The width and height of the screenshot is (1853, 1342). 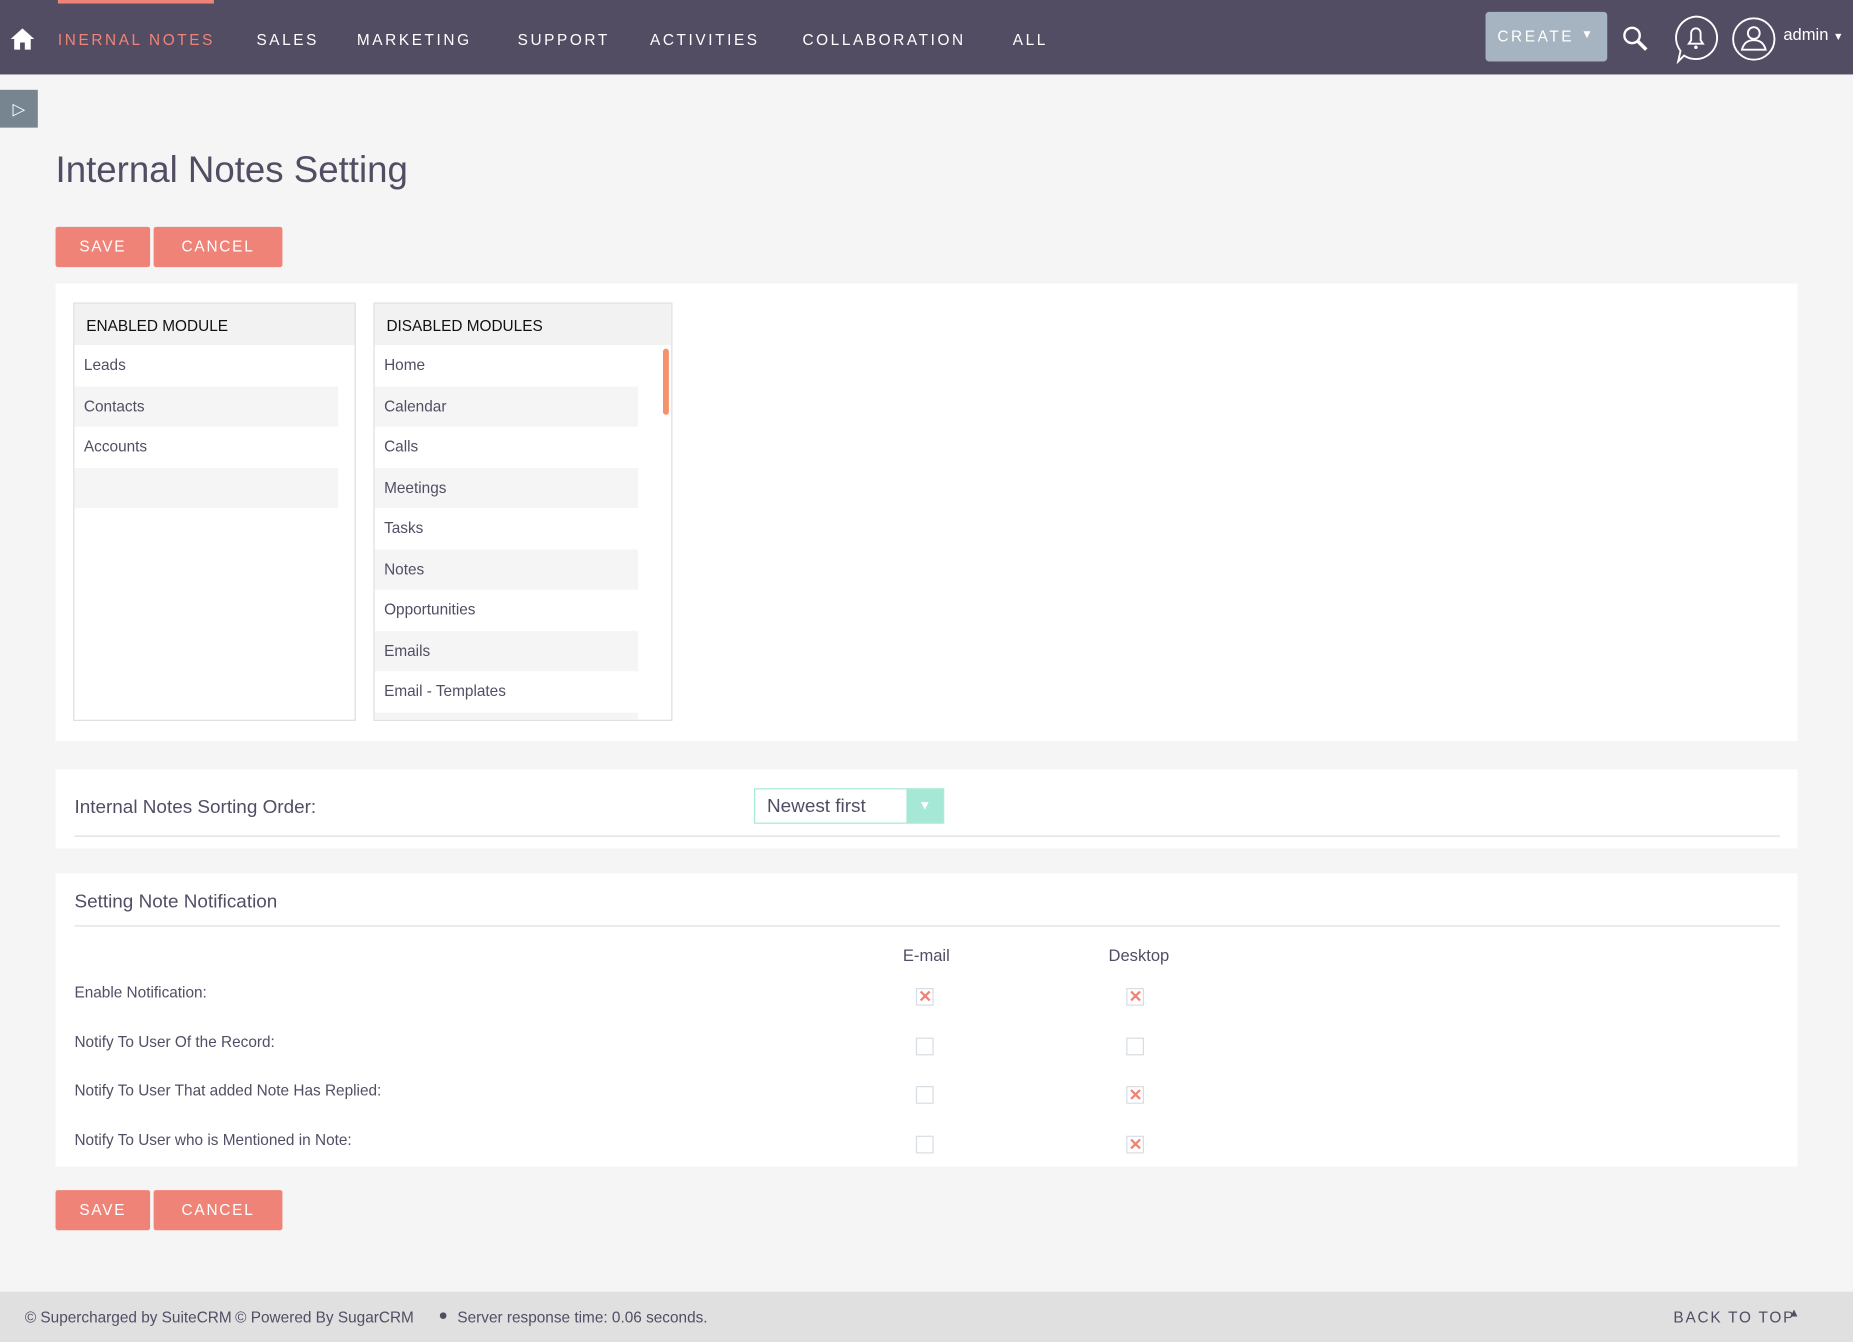 I want to click on sorting-value: Newest first, so click(x=816, y=806).